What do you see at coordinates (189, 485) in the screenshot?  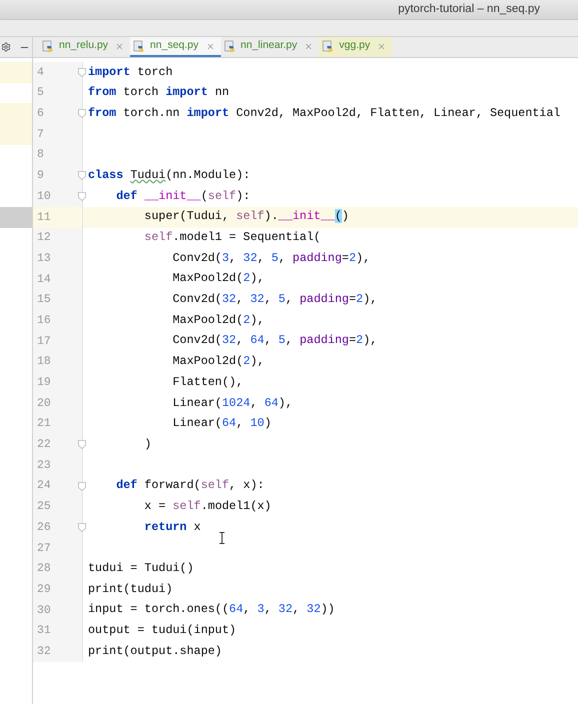 I see `code-line: def forward(self, x):` at bounding box center [189, 485].